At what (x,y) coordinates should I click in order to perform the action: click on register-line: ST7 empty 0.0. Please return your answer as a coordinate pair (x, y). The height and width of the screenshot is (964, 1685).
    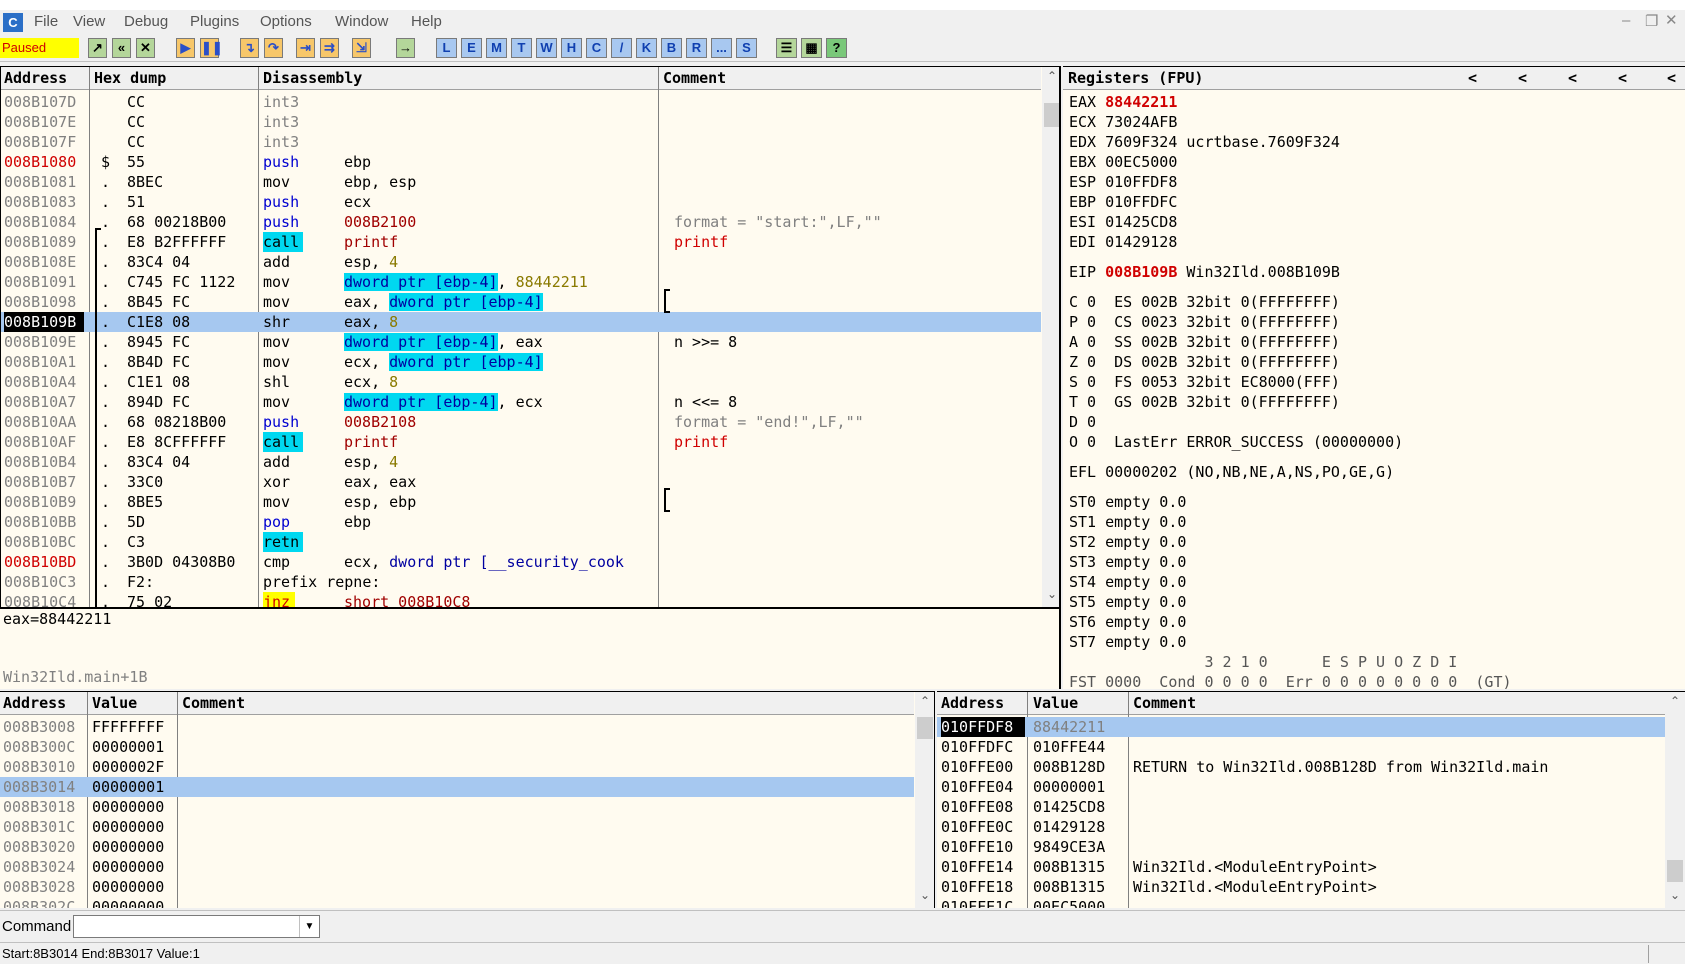
    Looking at the image, I should click on (1374, 642).